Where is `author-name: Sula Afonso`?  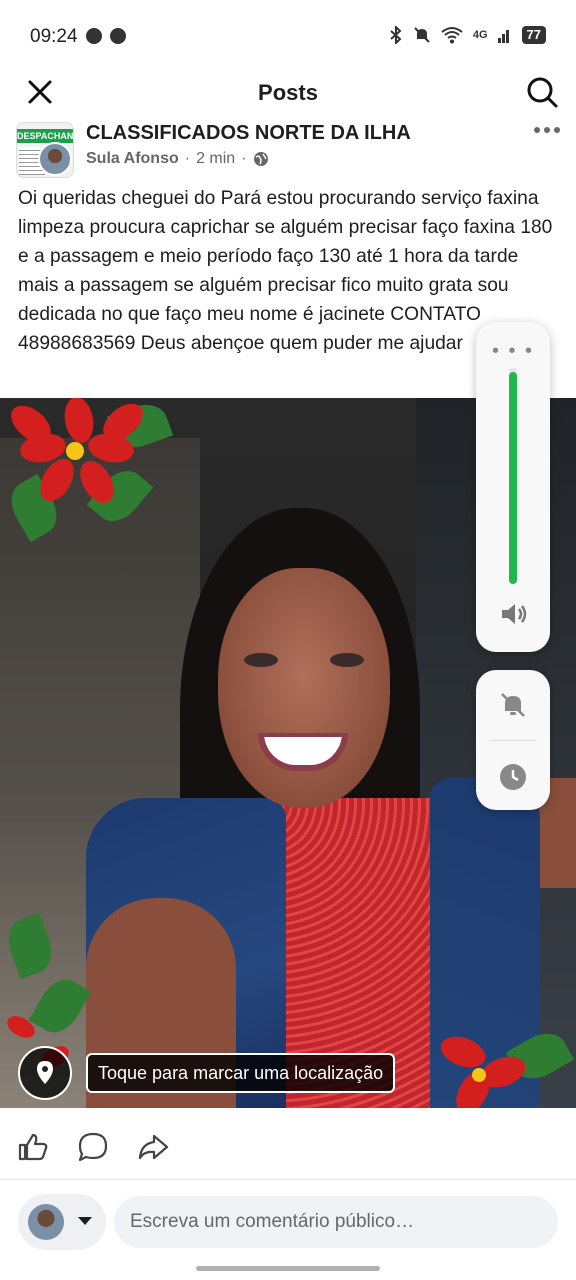 author-name: Sula Afonso is located at coordinates (132, 159).